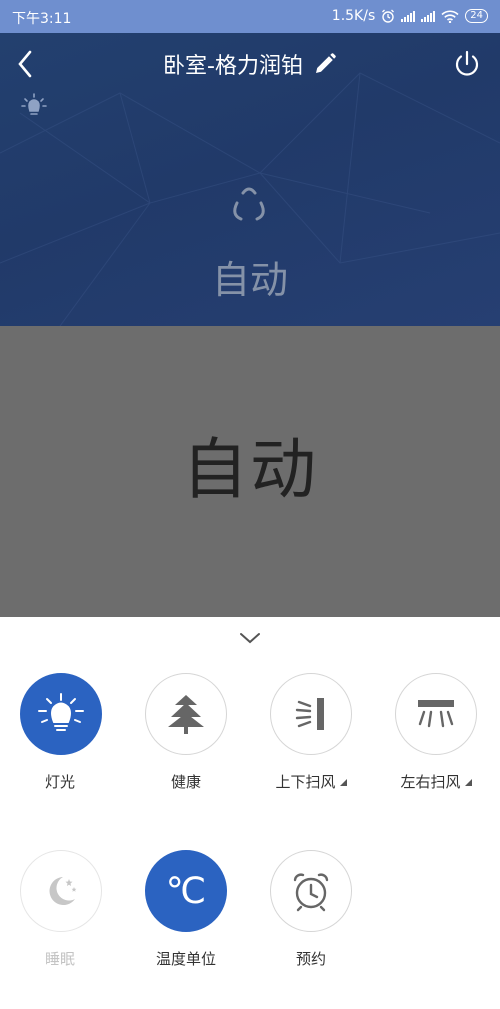 The height and width of the screenshot is (1009, 500). Describe the element at coordinates (305, 782) in the screenshot. I see `vertical-swing-text: 上下扫风` at that location.